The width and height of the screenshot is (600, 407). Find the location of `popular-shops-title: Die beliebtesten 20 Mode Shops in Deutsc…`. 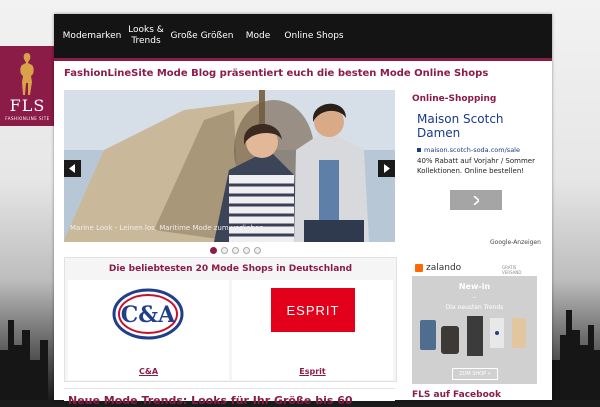

popular-shops-title: Die beliebtesten 20 Mode Shops in Deutsc… is located at coordinates (230, 269).